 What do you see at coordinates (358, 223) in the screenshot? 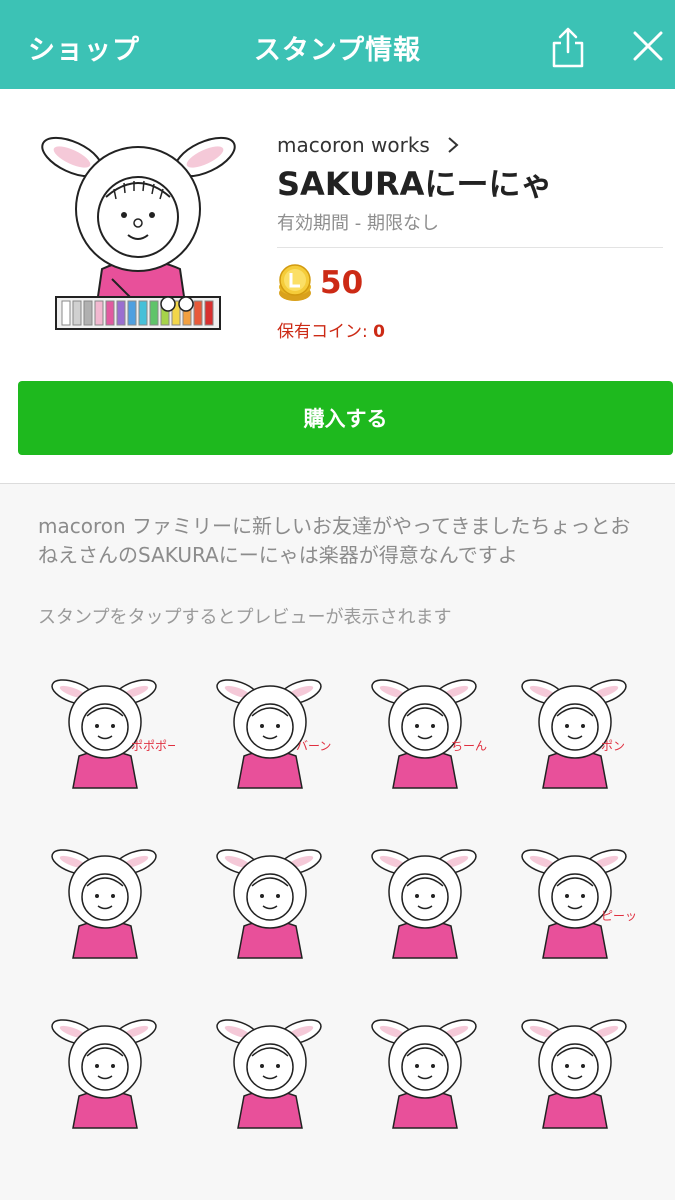
I see `validity-text: 有効期間 - 期限なし` at bounding box center [358, 223].